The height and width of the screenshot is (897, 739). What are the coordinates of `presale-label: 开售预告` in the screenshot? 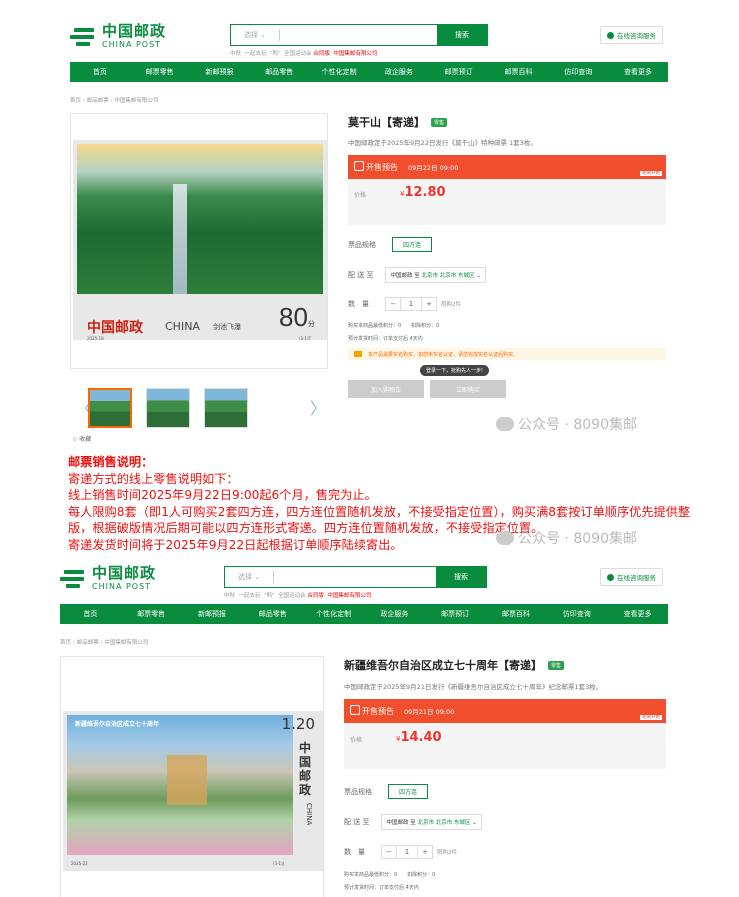 It's located at (382, 167).